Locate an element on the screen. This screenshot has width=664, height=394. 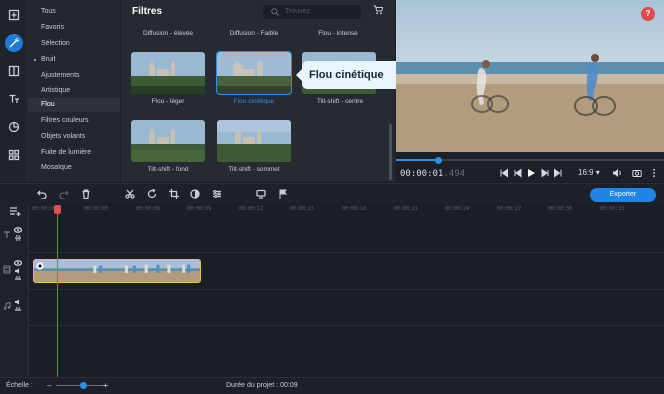
frame-forward-icon is located at coordinates (545, 173).